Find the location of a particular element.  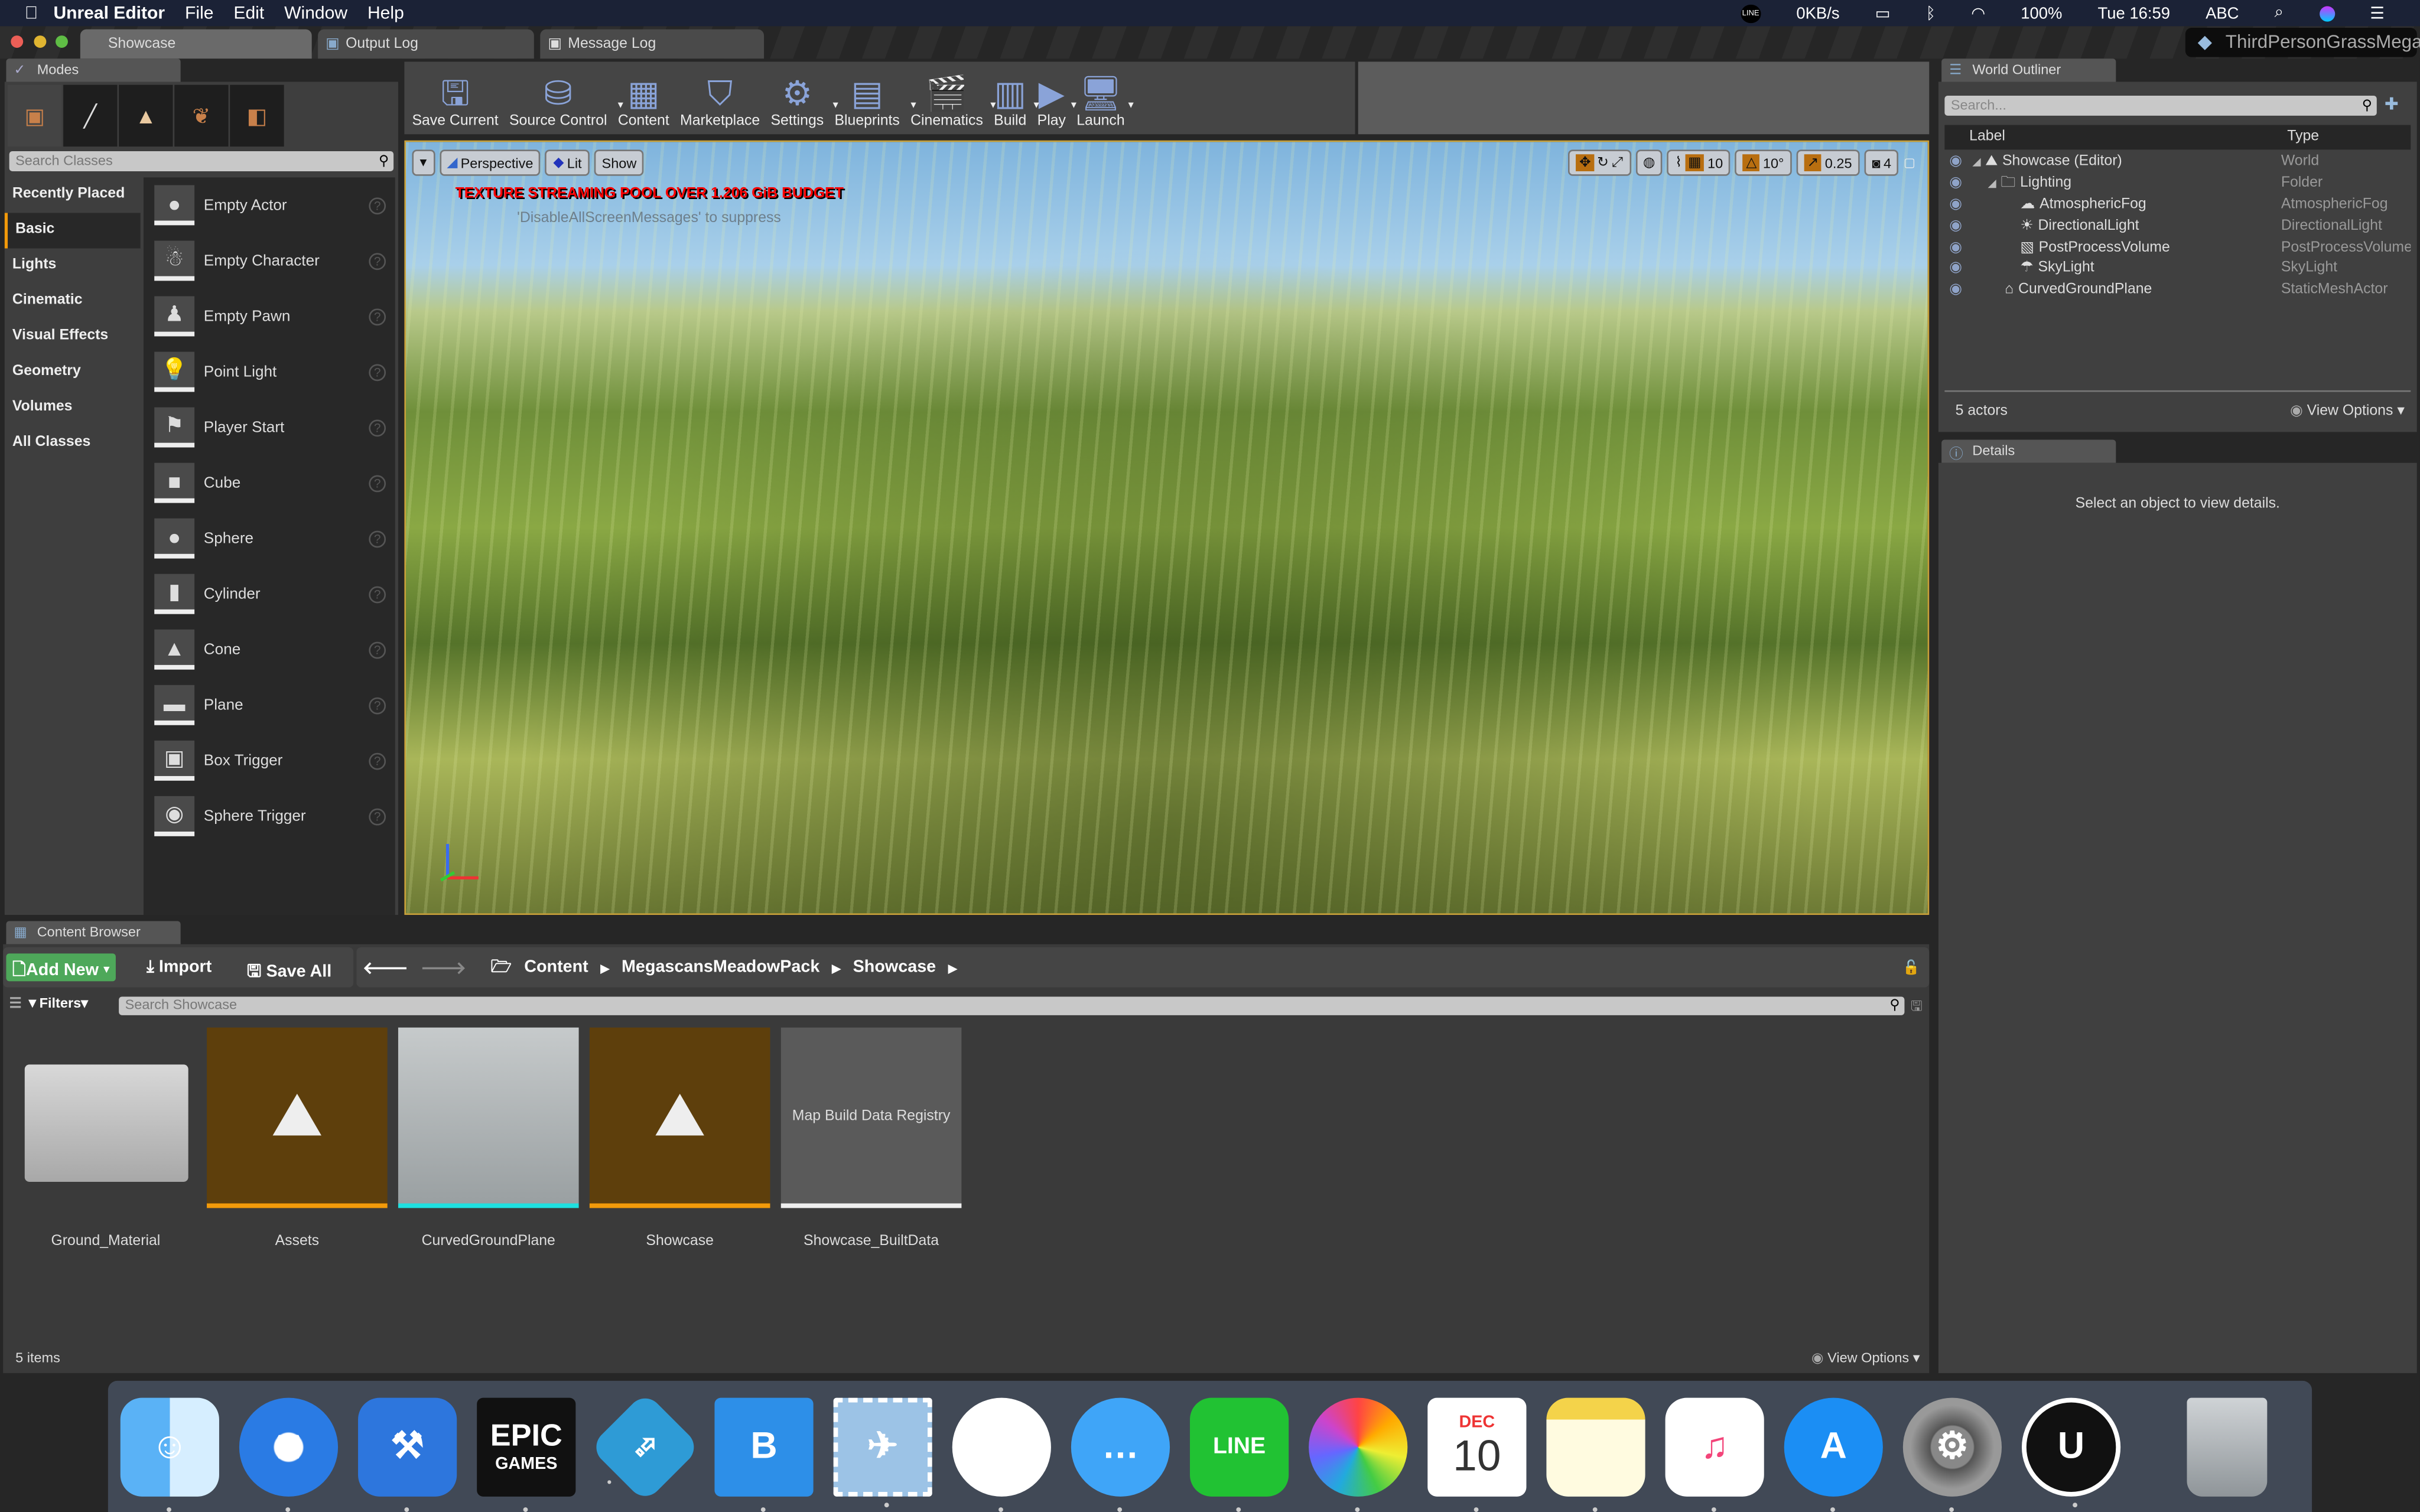

maximize-viewport-icon: ▢ is located at coordinates (1909, 166).